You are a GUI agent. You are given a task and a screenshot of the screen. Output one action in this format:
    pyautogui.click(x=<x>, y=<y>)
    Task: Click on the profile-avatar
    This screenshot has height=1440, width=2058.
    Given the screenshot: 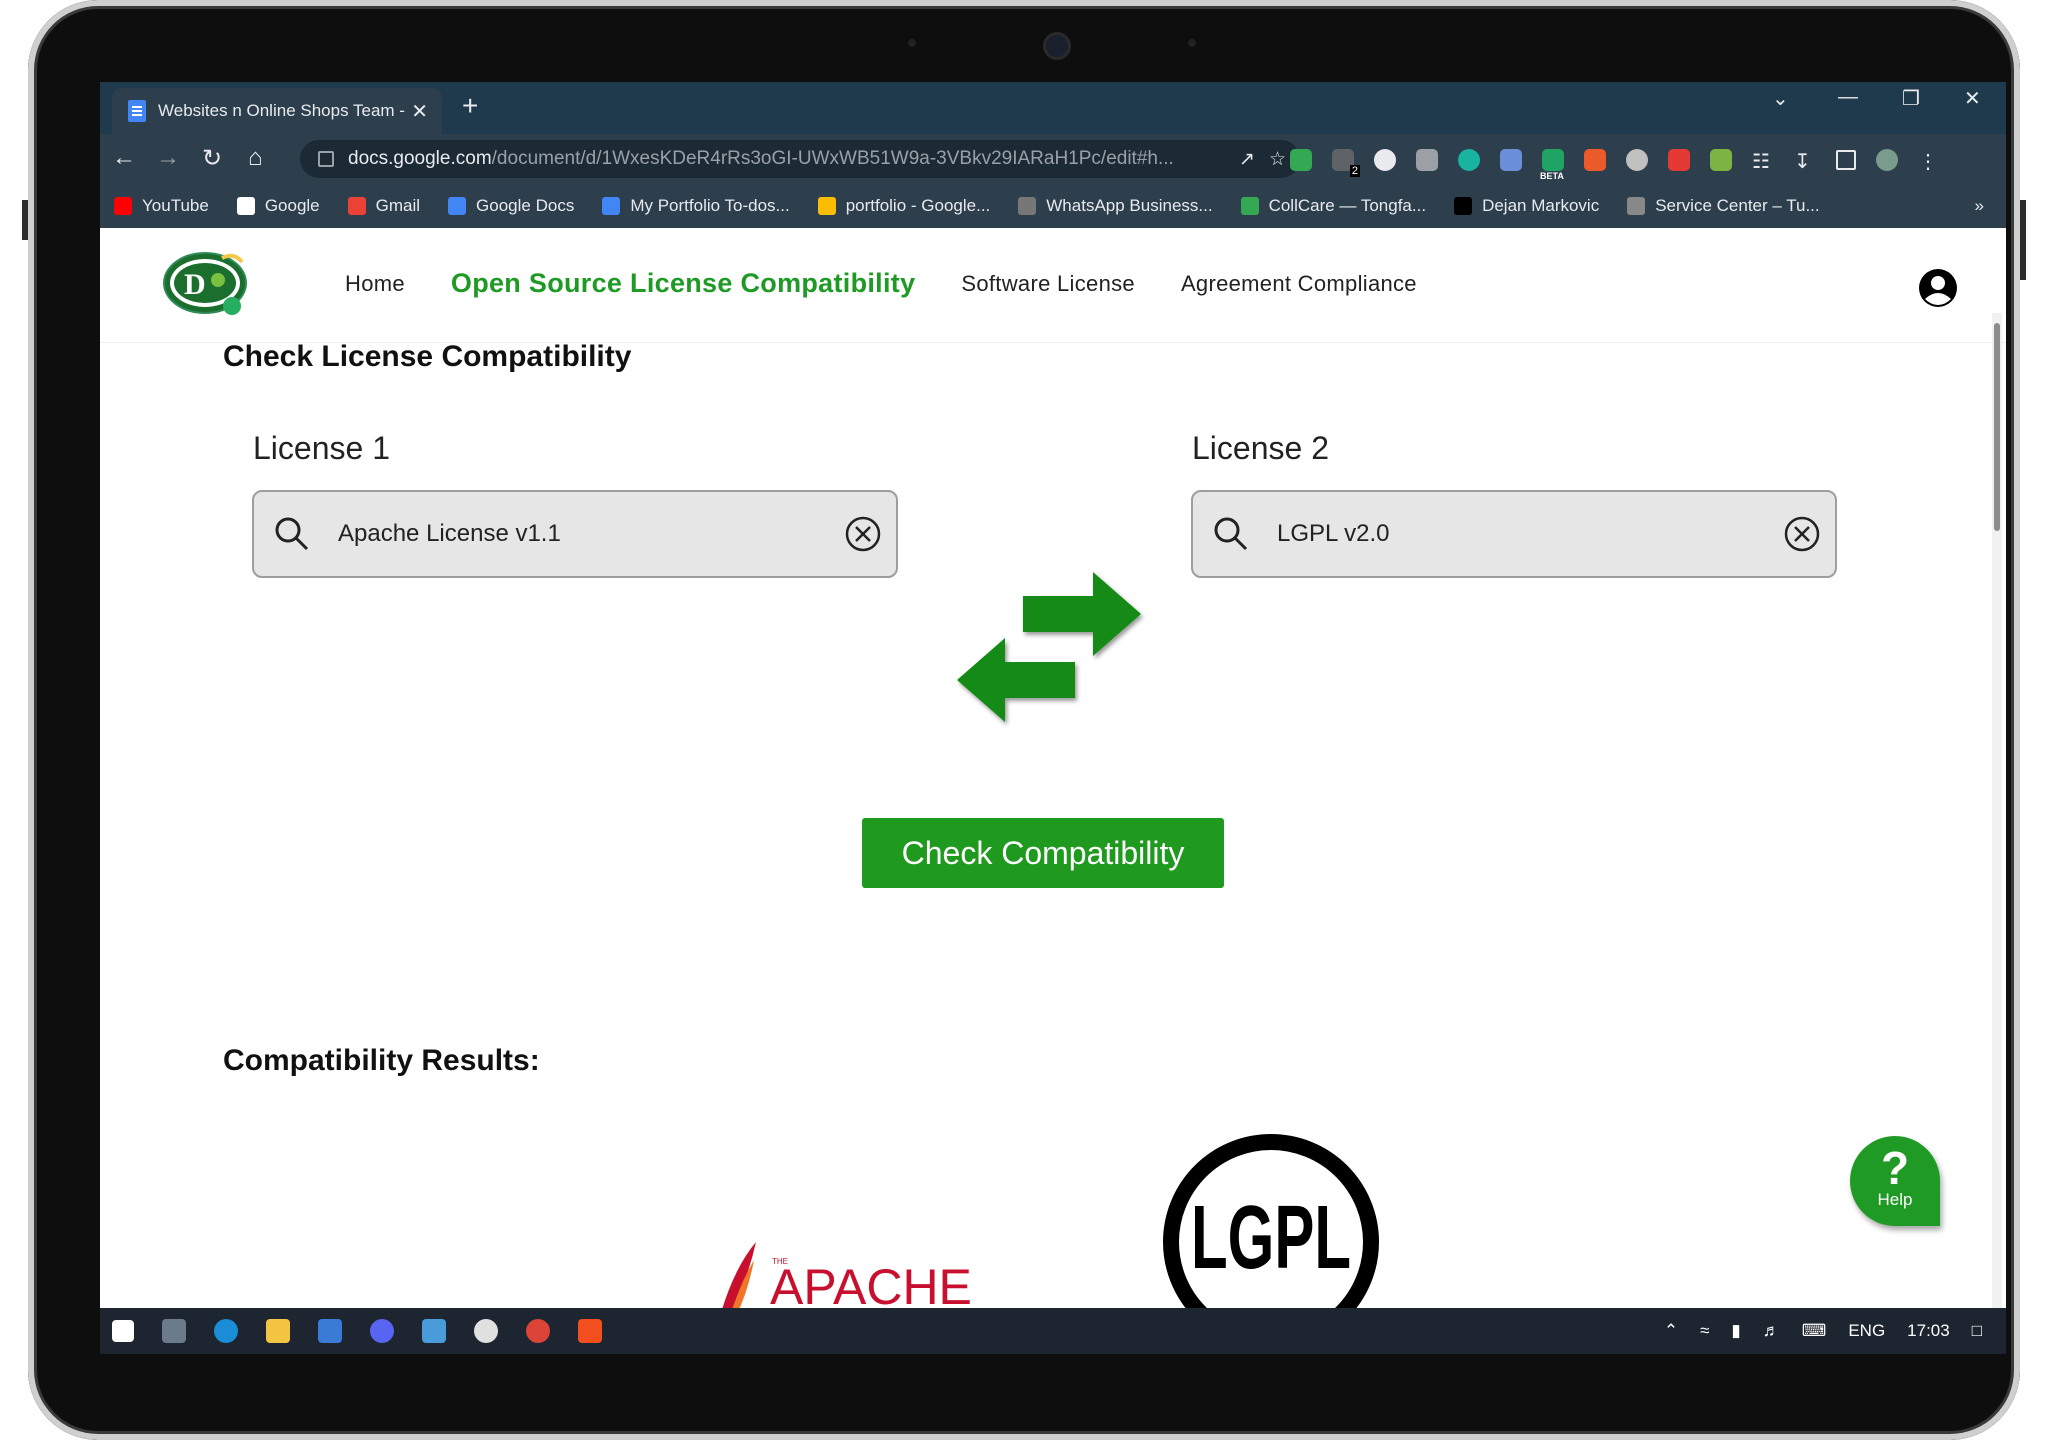 What is the action you would take?
    pyautogui.click(x=1887, y=160)
    